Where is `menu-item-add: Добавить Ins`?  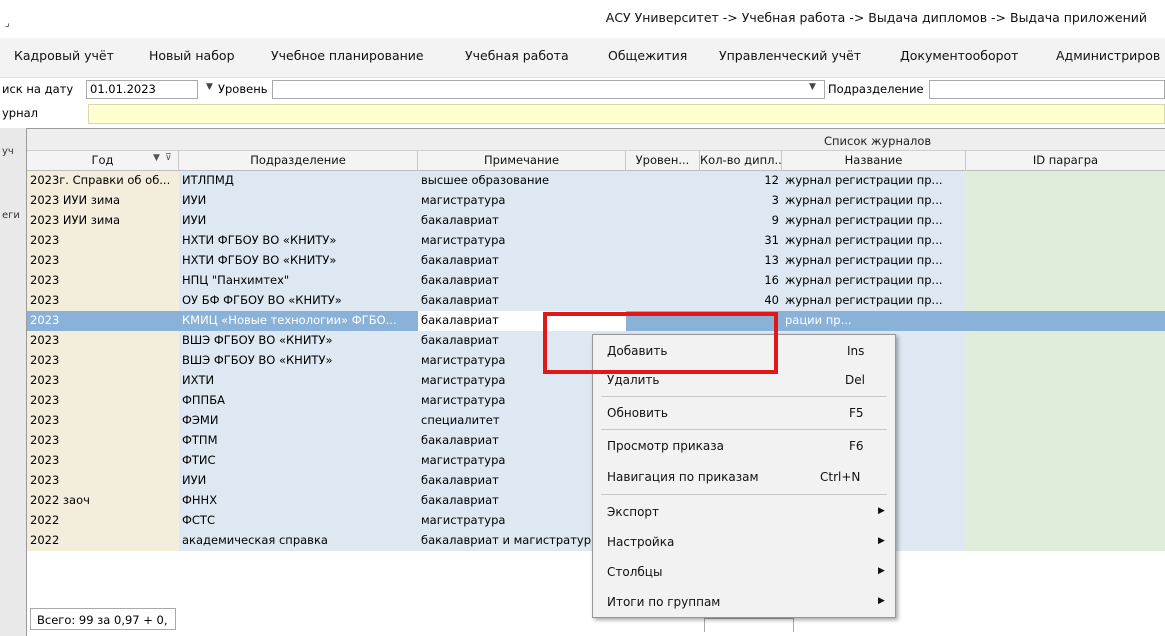
menu-item-add: Добавить Ins is located at coordinates (744, 350).